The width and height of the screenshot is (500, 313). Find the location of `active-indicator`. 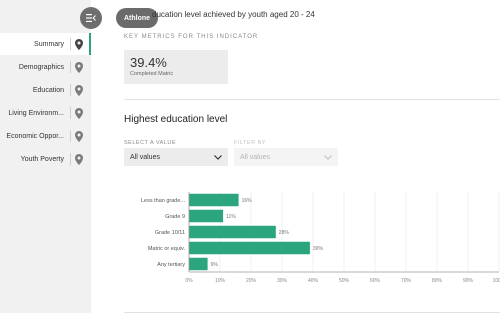

active-indicator is located at coordinates (90, 44).